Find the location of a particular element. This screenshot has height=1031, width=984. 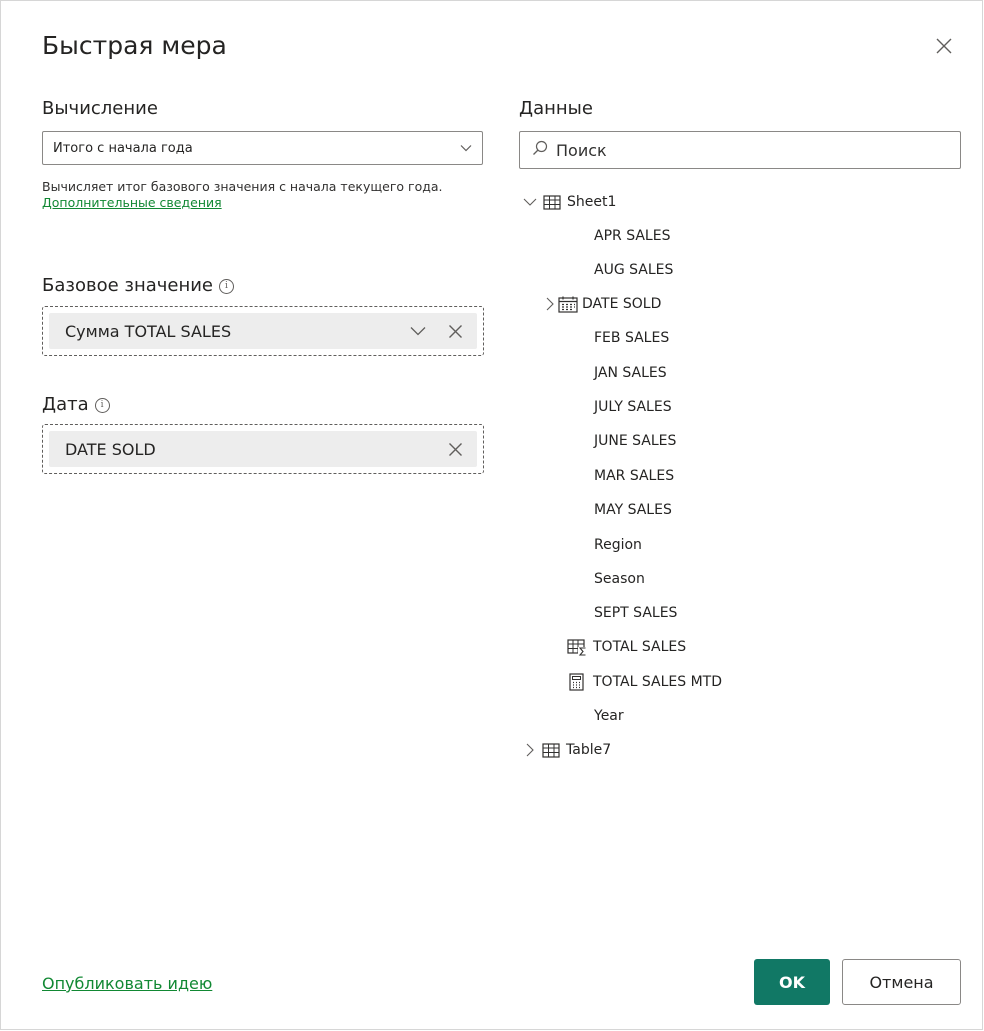

base-value-dropzone: Сумма TOTAL SALES is located at coordinates (263, 331).